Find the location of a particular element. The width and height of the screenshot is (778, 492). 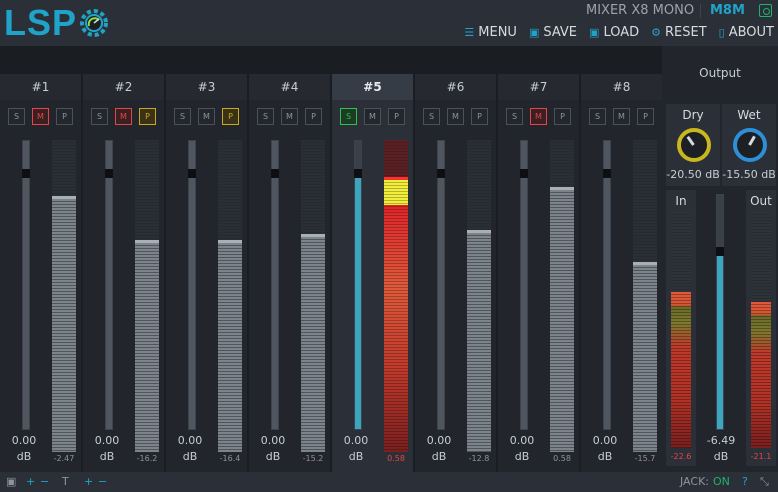

dry-knob is located at coordinates (694, 145).